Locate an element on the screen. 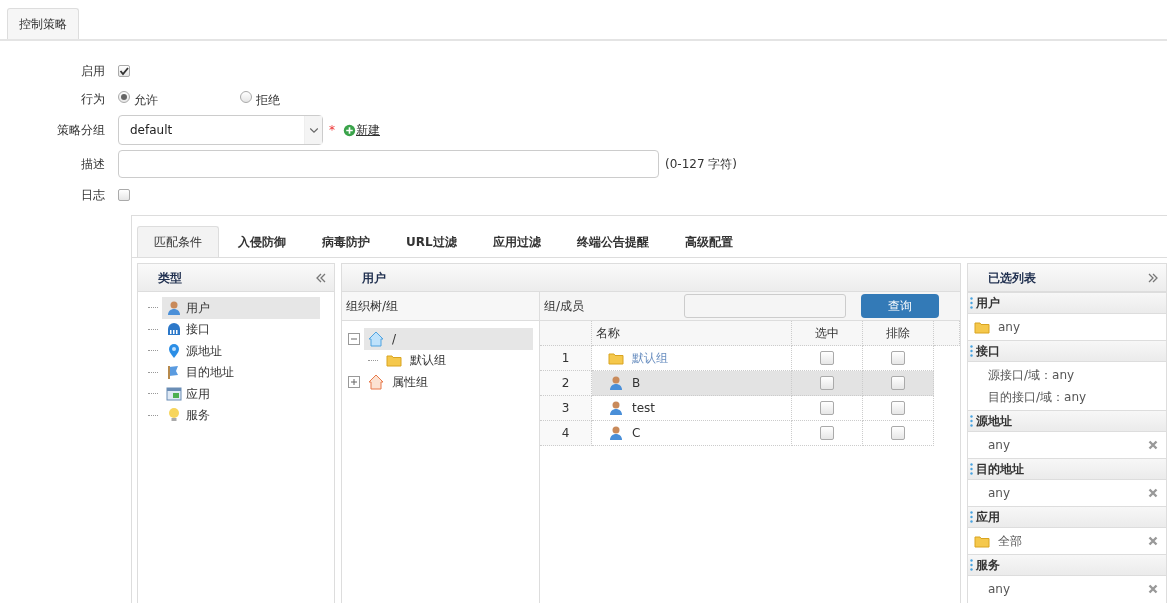 The width and height of the screenshot is (1167, 603). plus-circle-icon is located at coordinates (349, 130).